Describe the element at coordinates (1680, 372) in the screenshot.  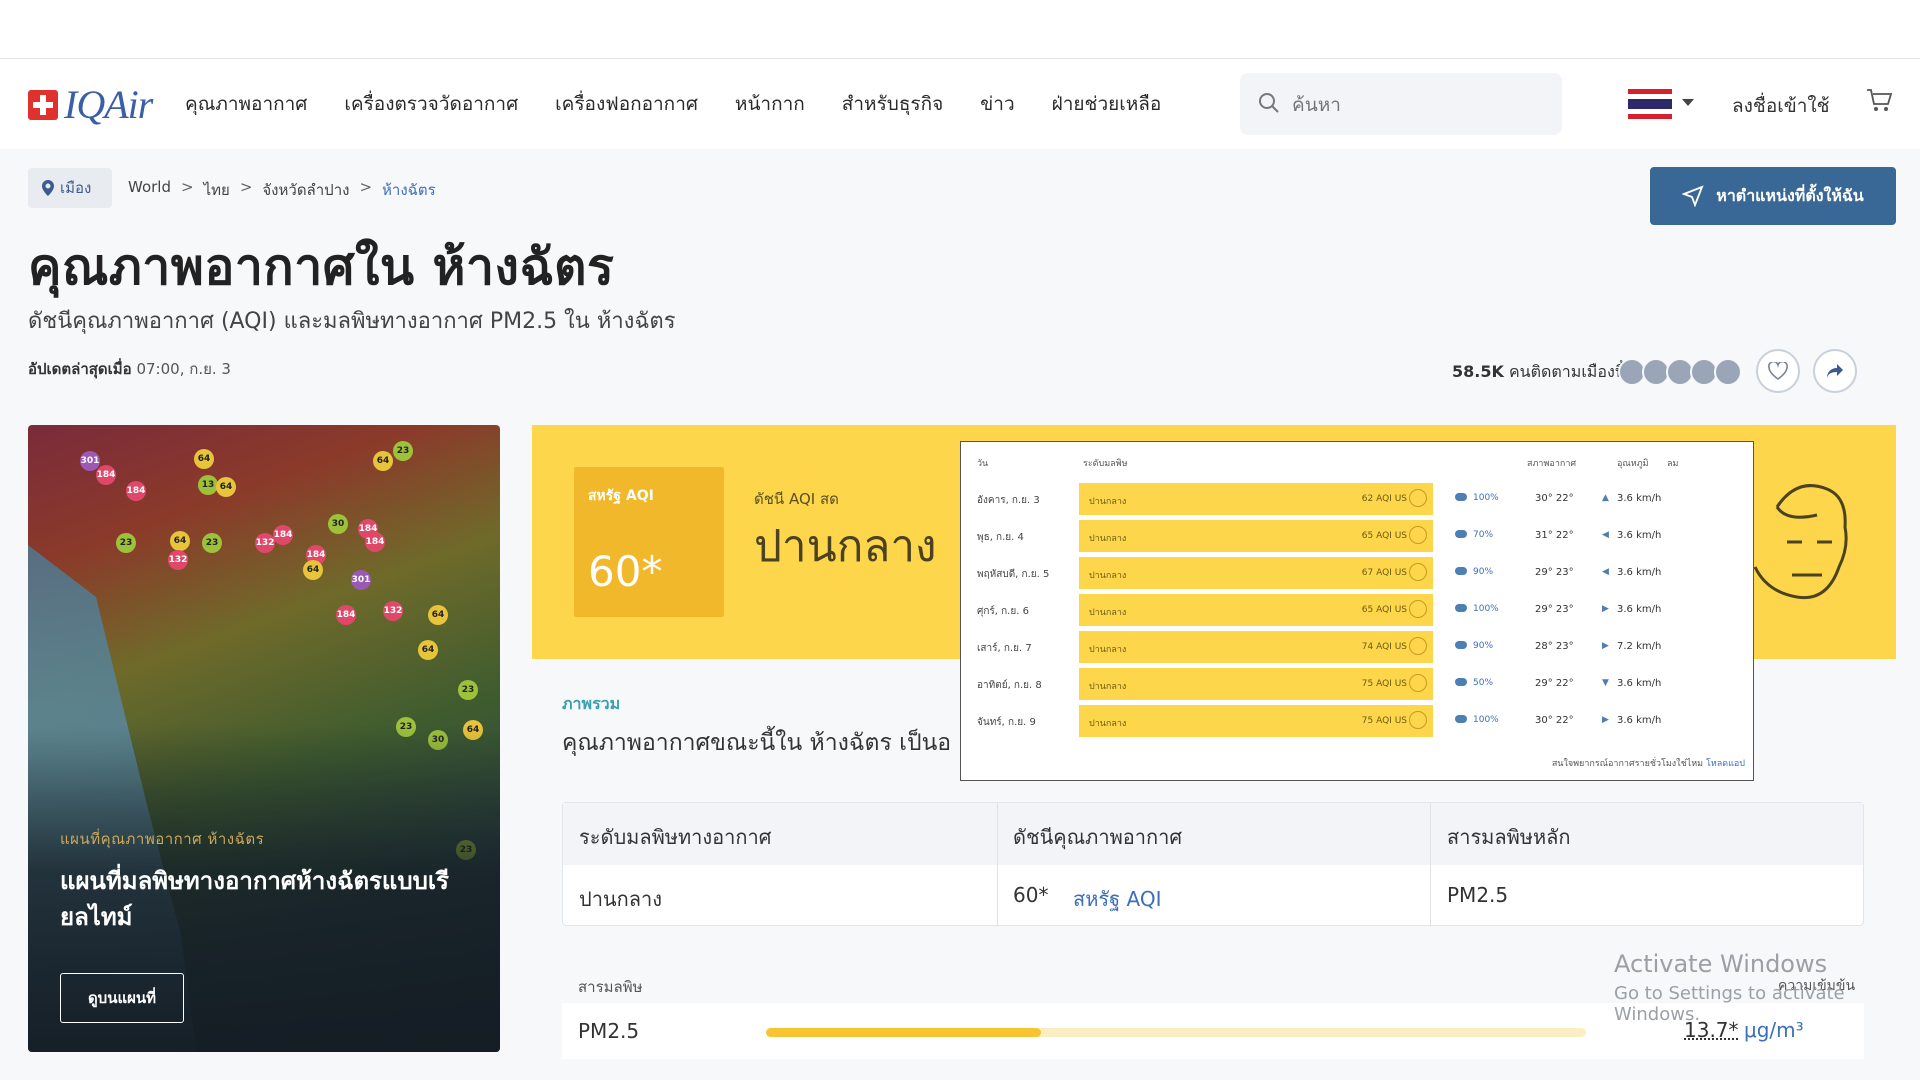
I see `follower-avatars` at that location.